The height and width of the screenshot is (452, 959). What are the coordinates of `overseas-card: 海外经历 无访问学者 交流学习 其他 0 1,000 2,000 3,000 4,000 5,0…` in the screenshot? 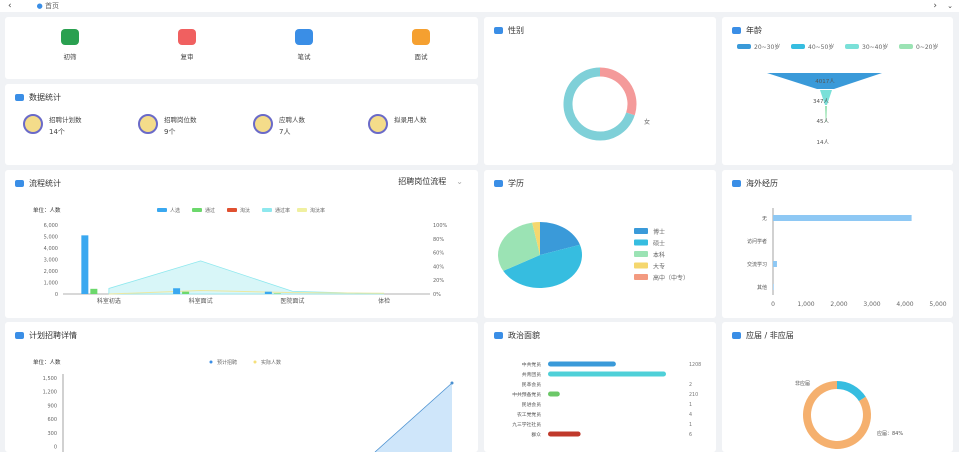 It's located at (837, 244).